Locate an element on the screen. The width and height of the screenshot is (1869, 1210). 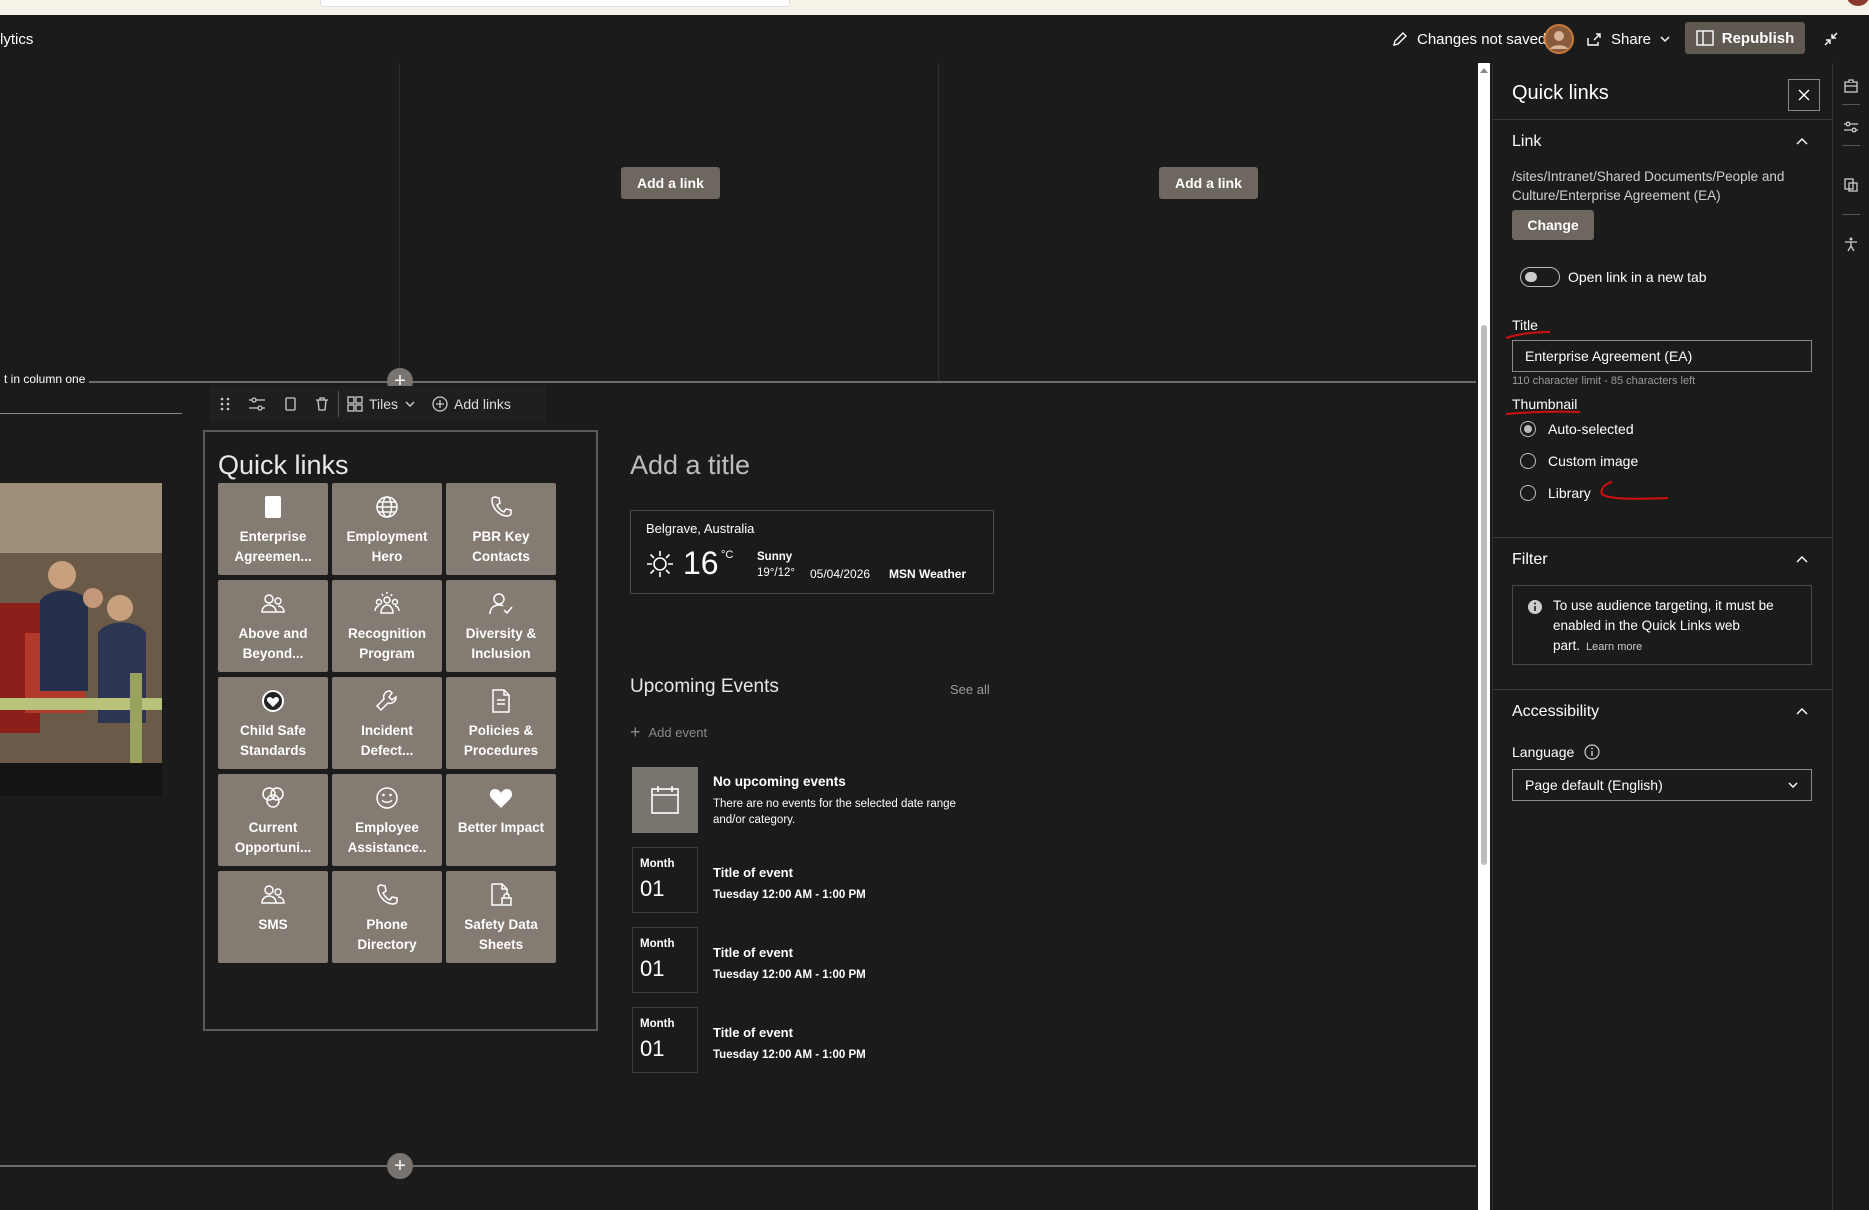
toolbox-icon is located at coordinates (1851, 86).